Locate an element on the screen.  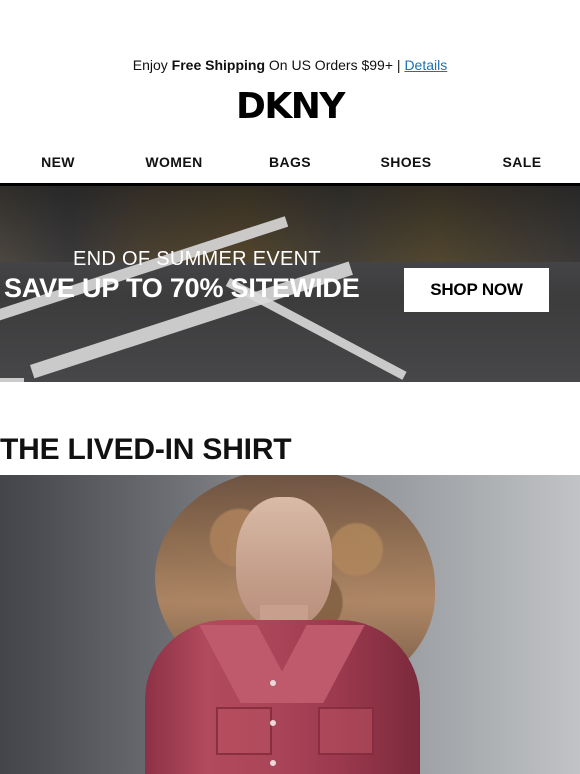
promo-kicker: END OF SUMMER EVENT is located at coordinates (197, 259).